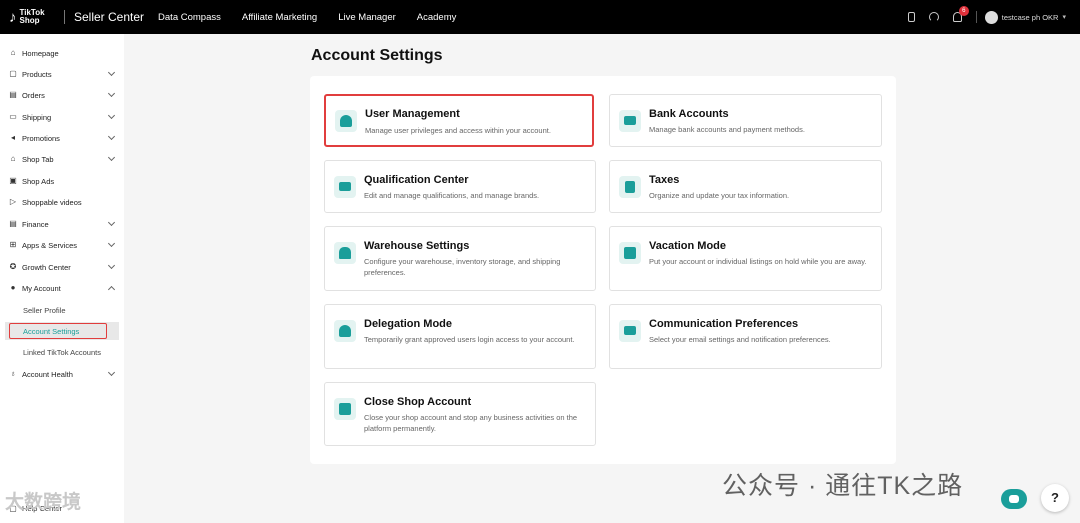 This screenshot has width=1080, height=523. What do you see at coordinates (13, 180) in the screenshot?
I see `ads-icon: ▣` at bounding box center [13, 180].